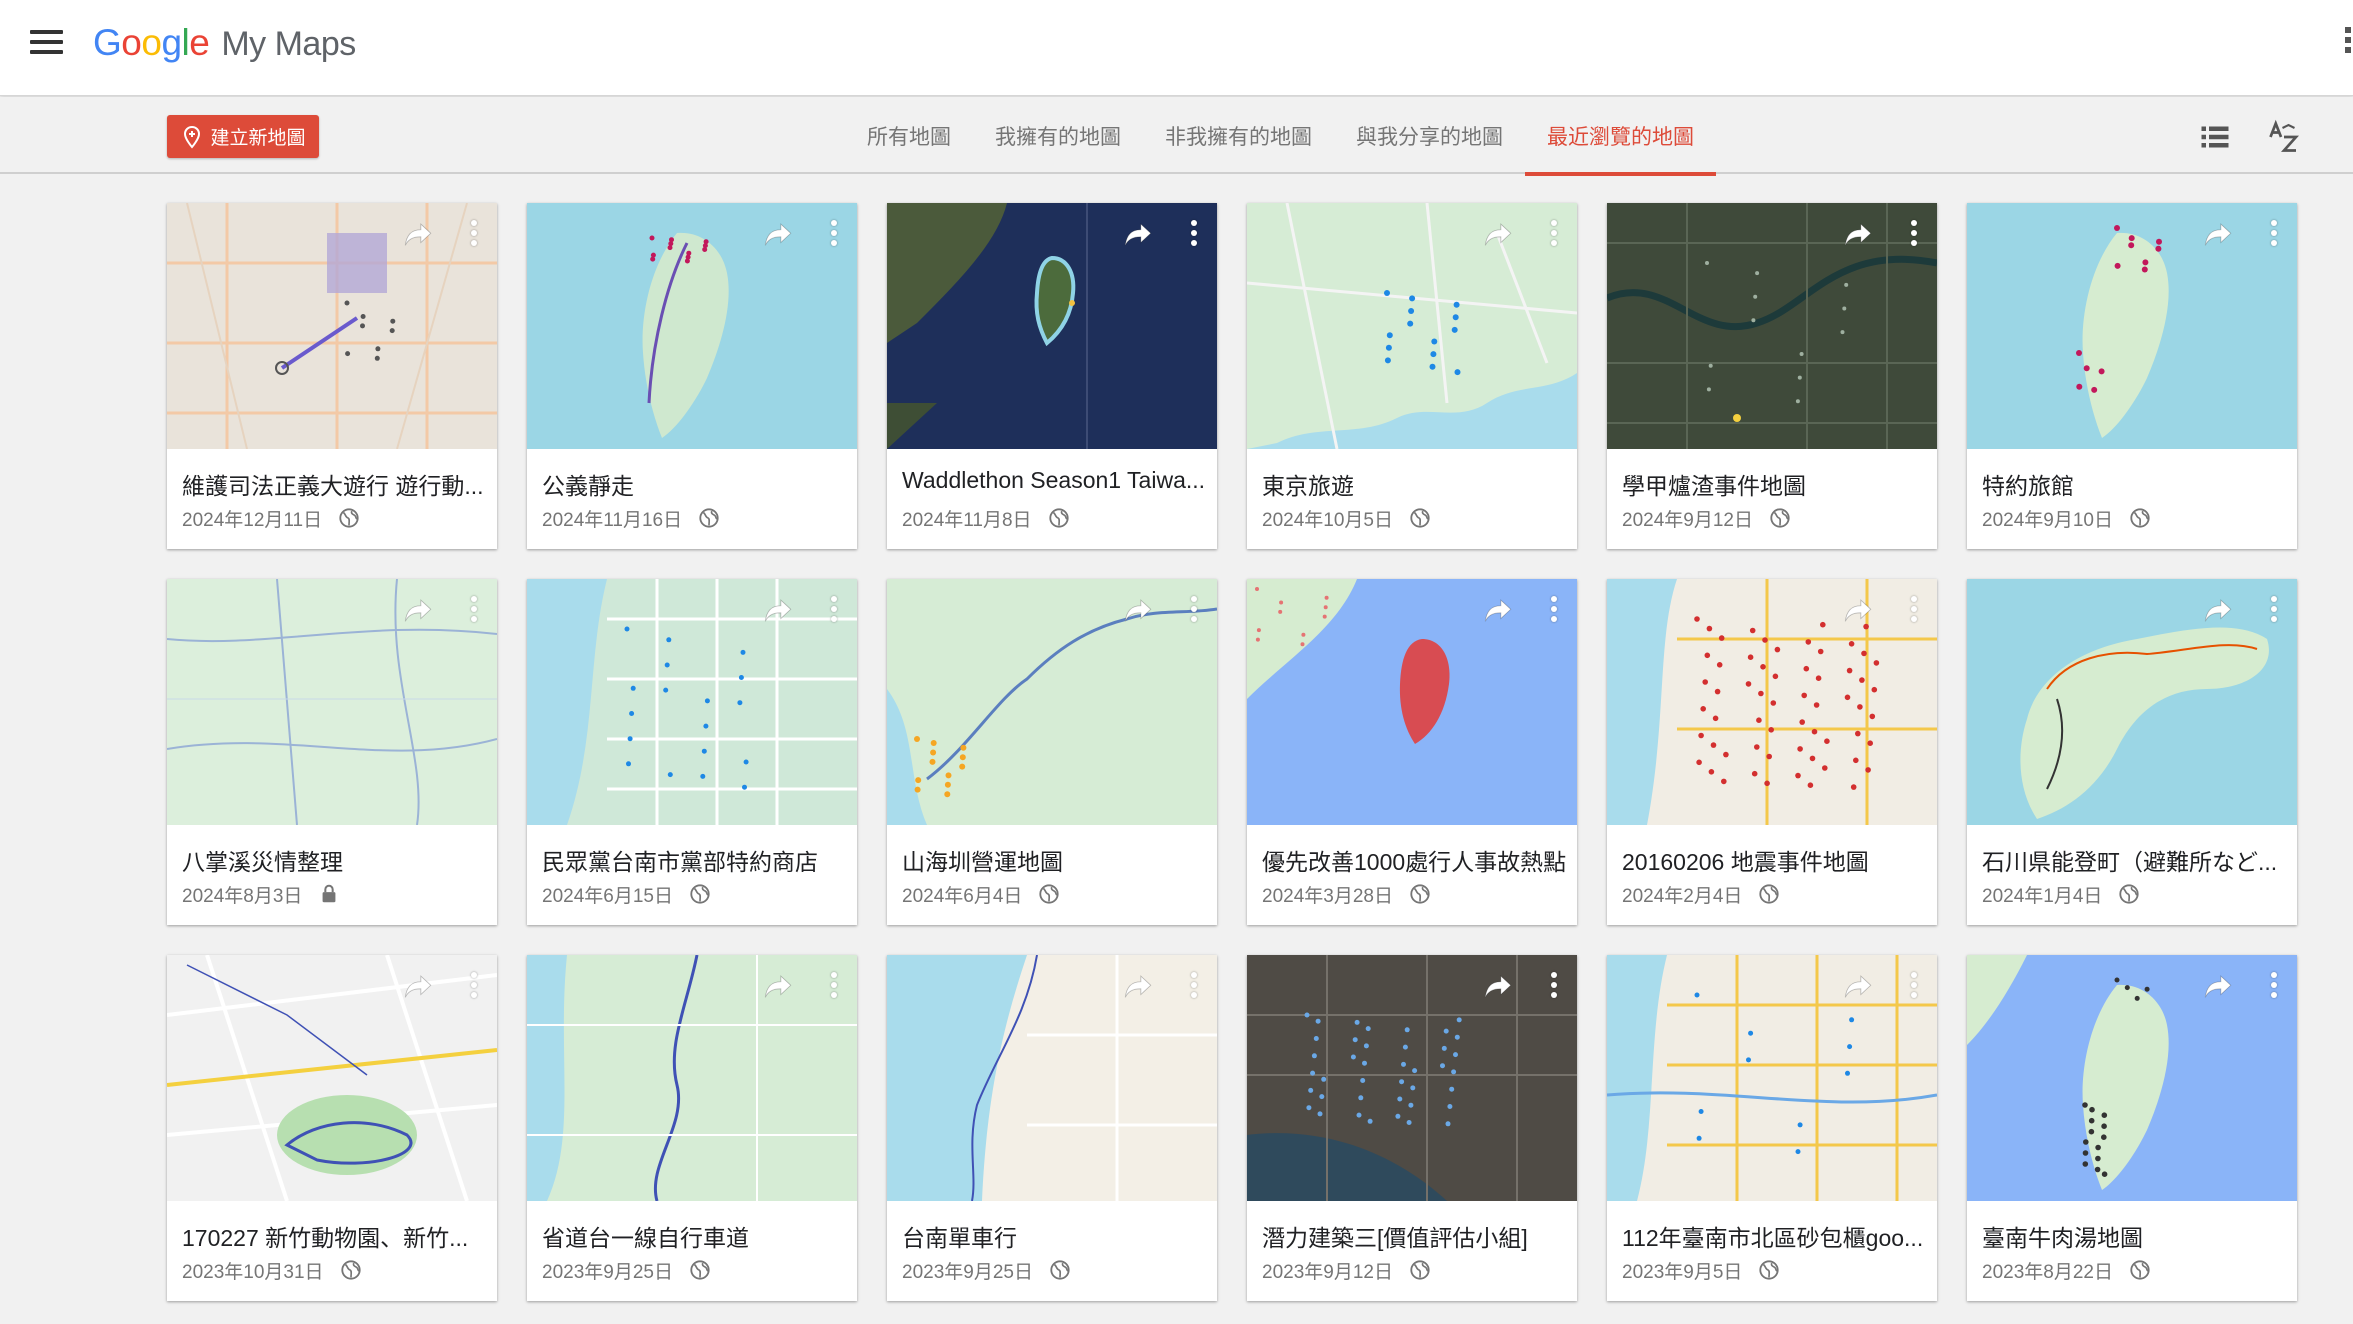  I want to click on map-title: 省道台一線自行車道, so click(694, 1236).